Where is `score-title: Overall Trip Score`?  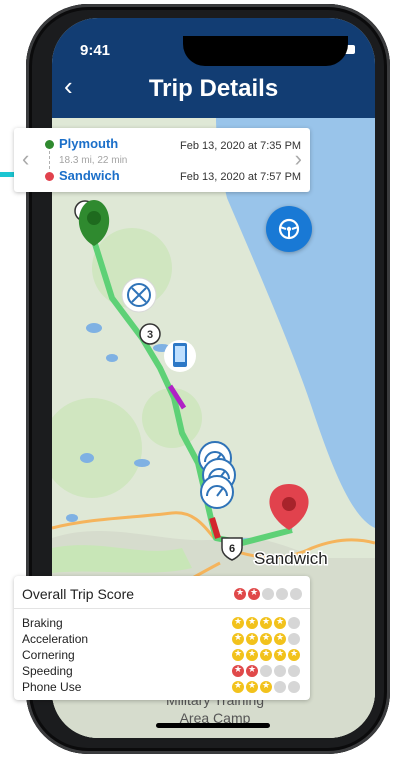
score-title: Overall Trip Score is located at coordinates (78, 594).